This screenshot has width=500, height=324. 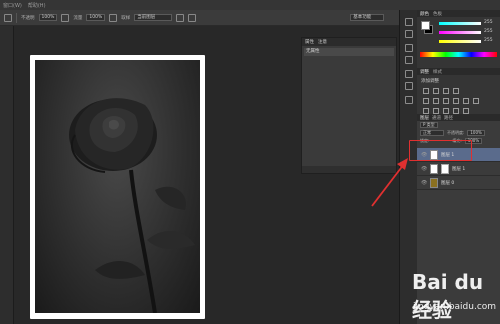 What do you see at coordinates (448, 296) in the screenshot?
I see `watermark-brand: Bai du 经验` at bounding box center [448, 296].